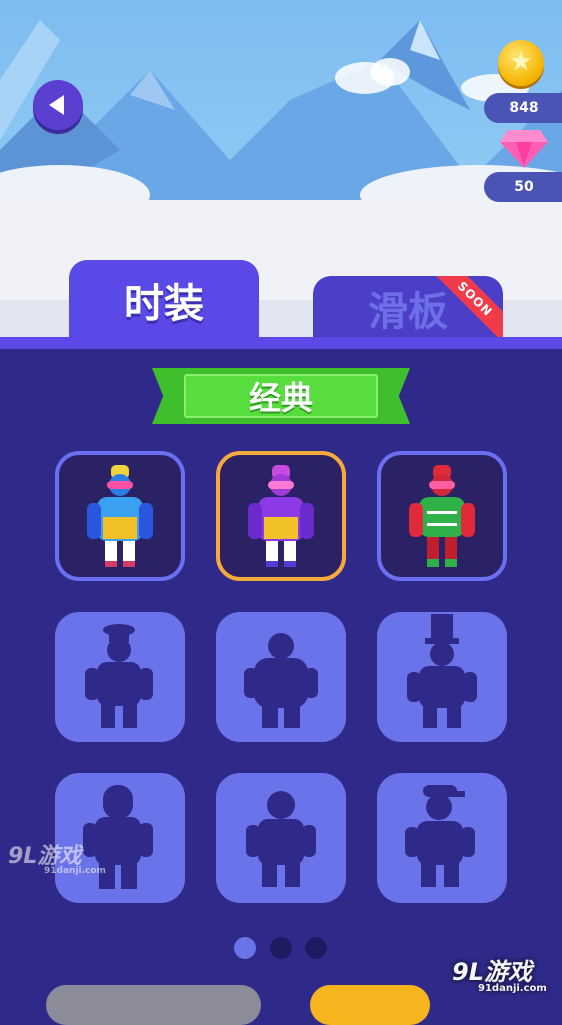 The image size is (562, 1025). What do you see at coordinates (57, 857) in the screenshot?
I see `watermark-left: 9L游戏 91danji.com` at bounding box center [57, 857].